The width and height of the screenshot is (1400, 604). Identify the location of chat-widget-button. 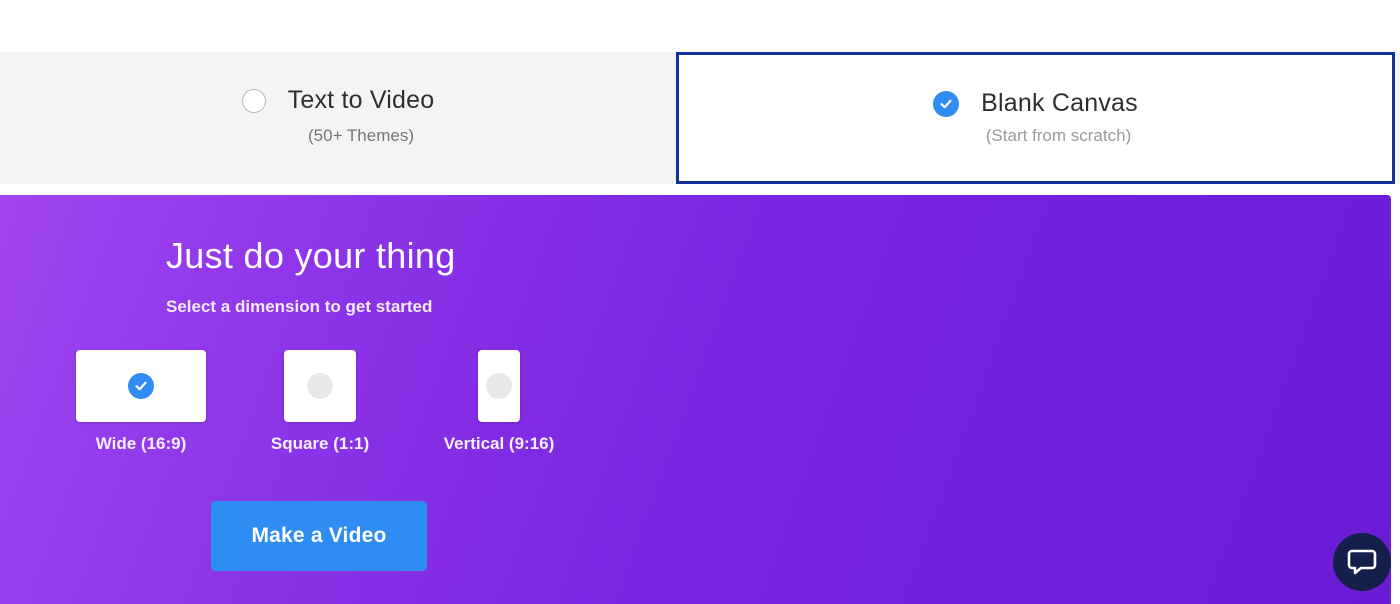
(1362, 562).